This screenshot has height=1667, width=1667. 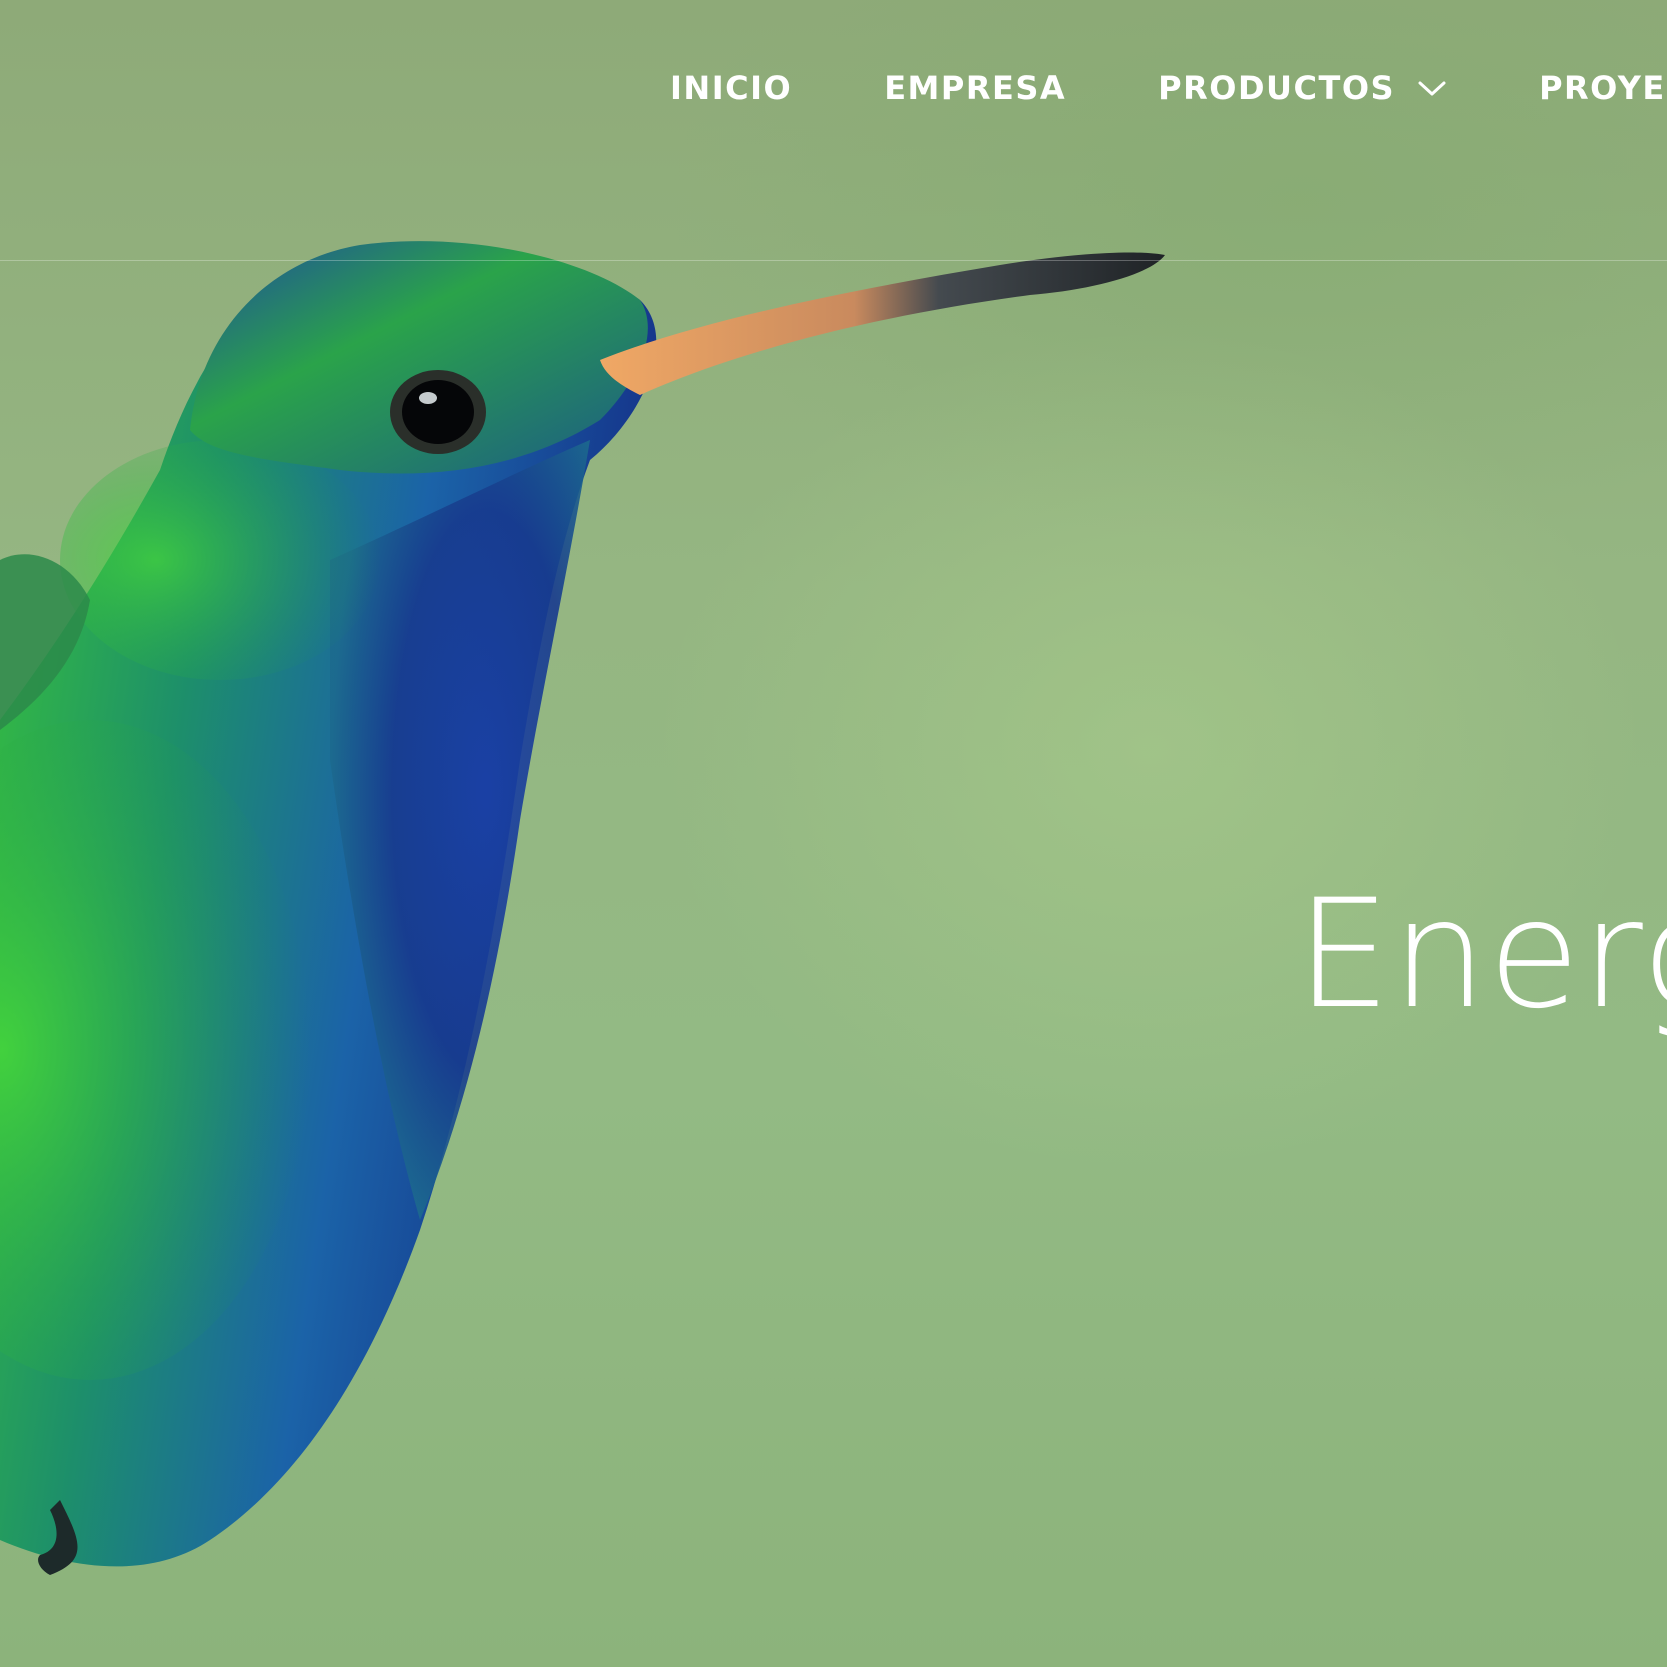 I want to click on nav-item-proyectos: PROYECTOS, so click(x=1603, y=88).